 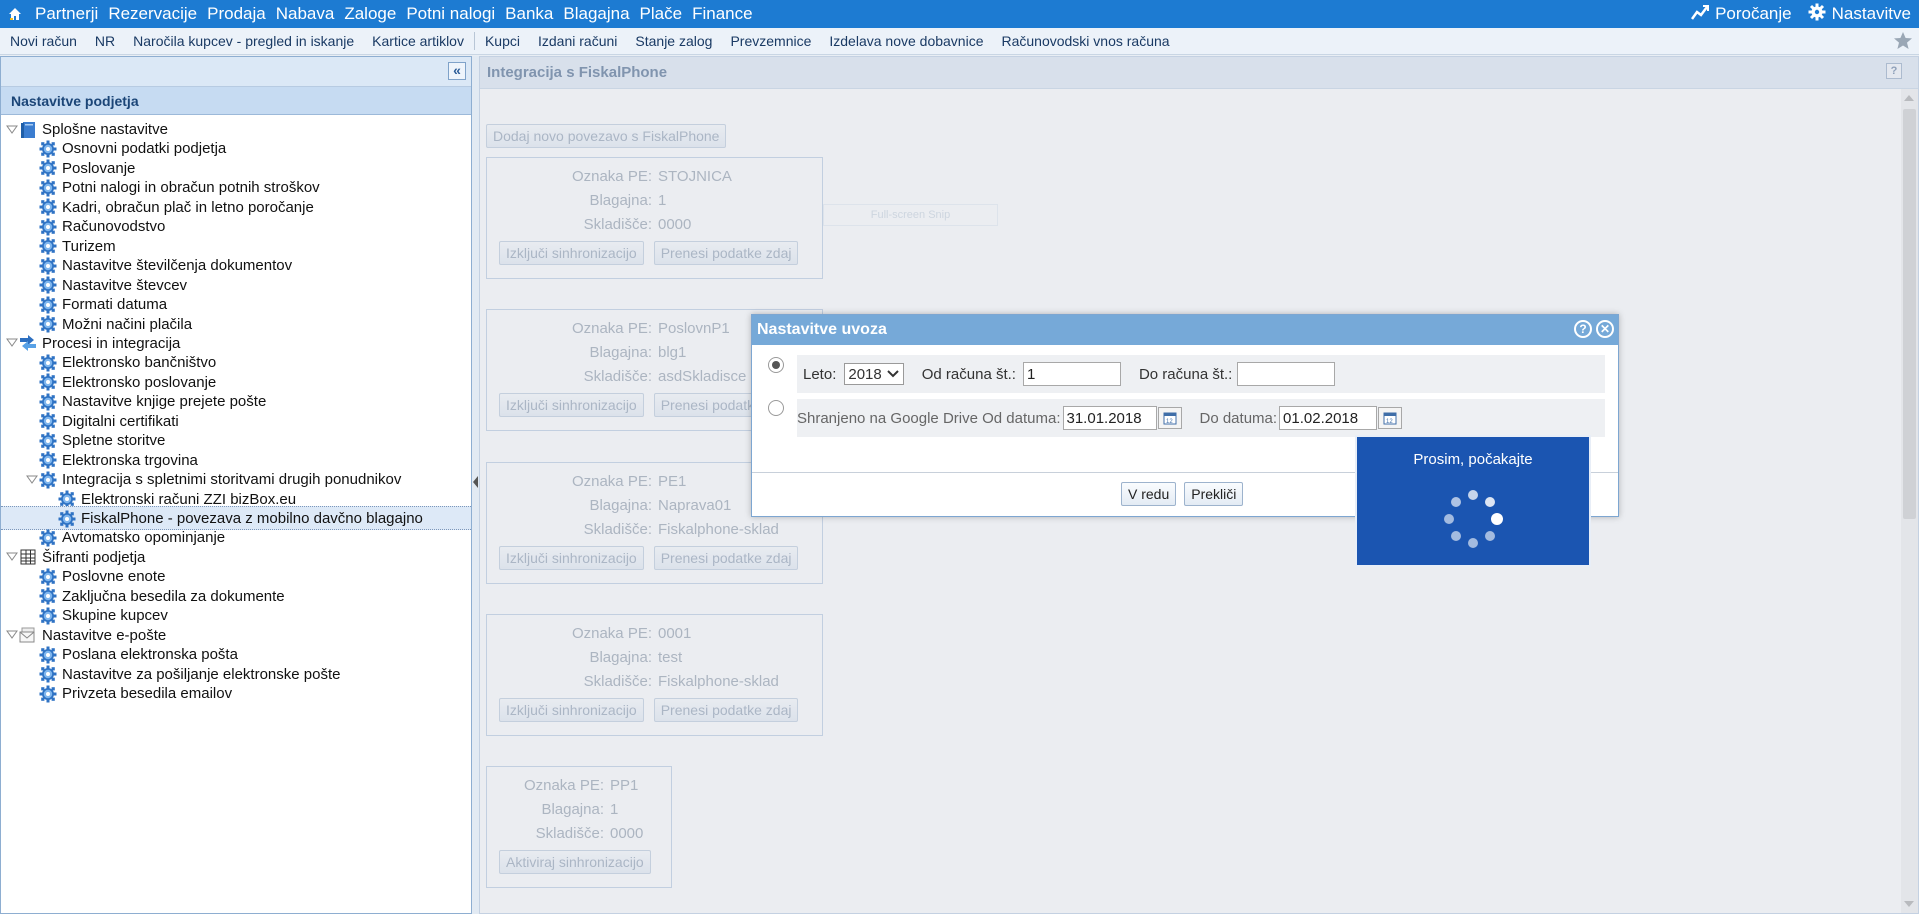 What do you see at coordinates (1238, 418) in the screenshot?
I see `to-date-label: Do datuma:` at bounding box center [1238, 418].